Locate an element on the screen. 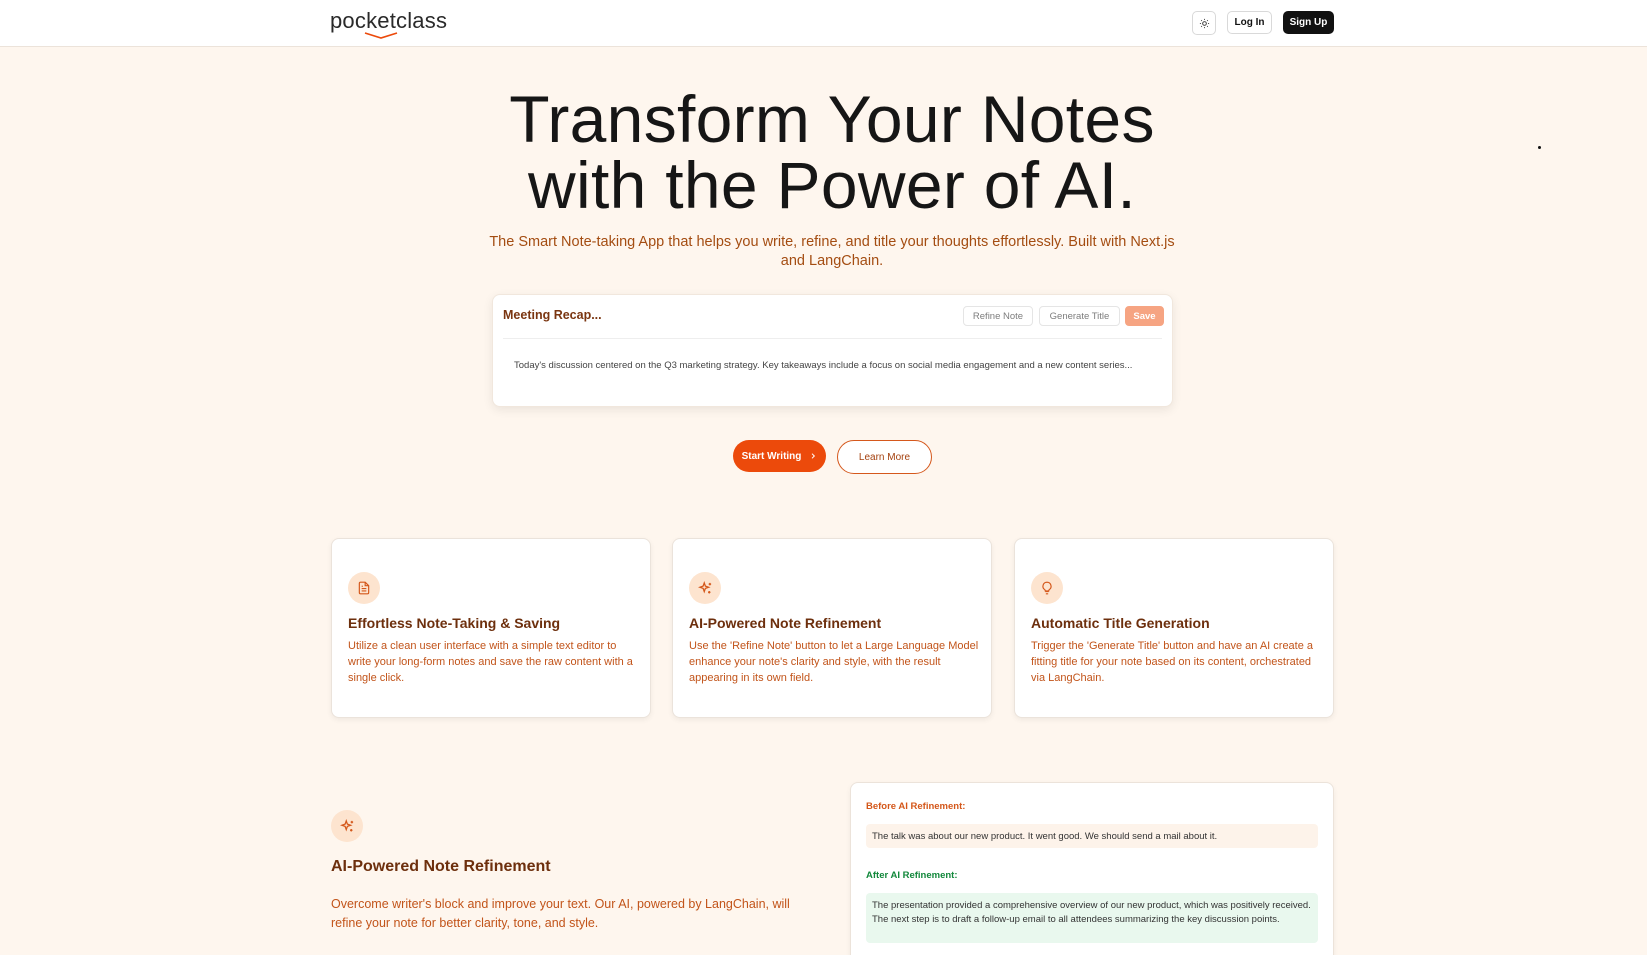 This screenshot has width=1647, height=955. top-navbar: pocketclass Log In Sign Up is located at coordinates (823, 23).